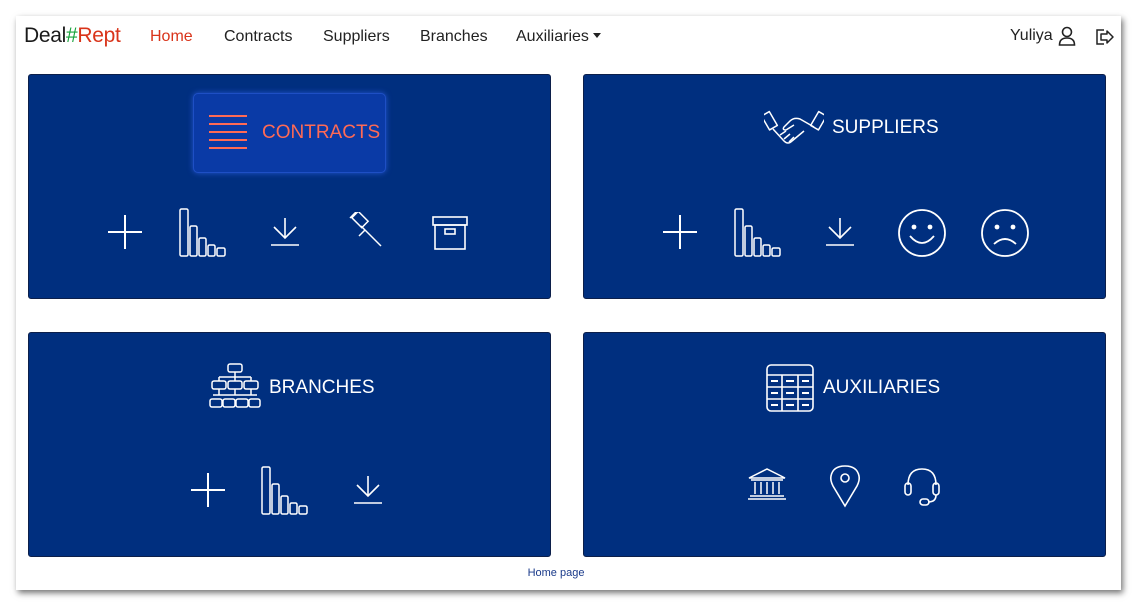 This screenshot has width=1138, height=607. Describe the element at coordinates (235, 388) in the screenshot. I see `org-chart-icon` at that location.